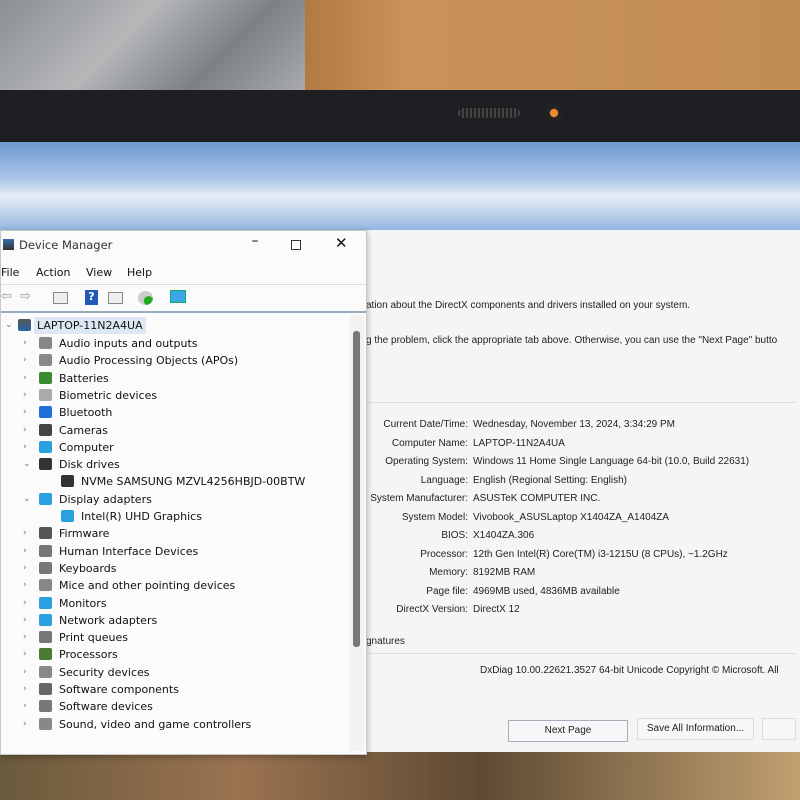 The height and width of the screenshot is (800, 800). I want to click on menu-file: File, so click(10, 272).